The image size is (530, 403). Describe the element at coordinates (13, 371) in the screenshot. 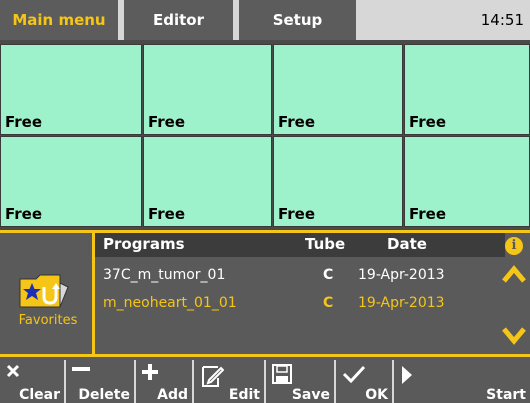

I see `clear-x-icon` at that location.